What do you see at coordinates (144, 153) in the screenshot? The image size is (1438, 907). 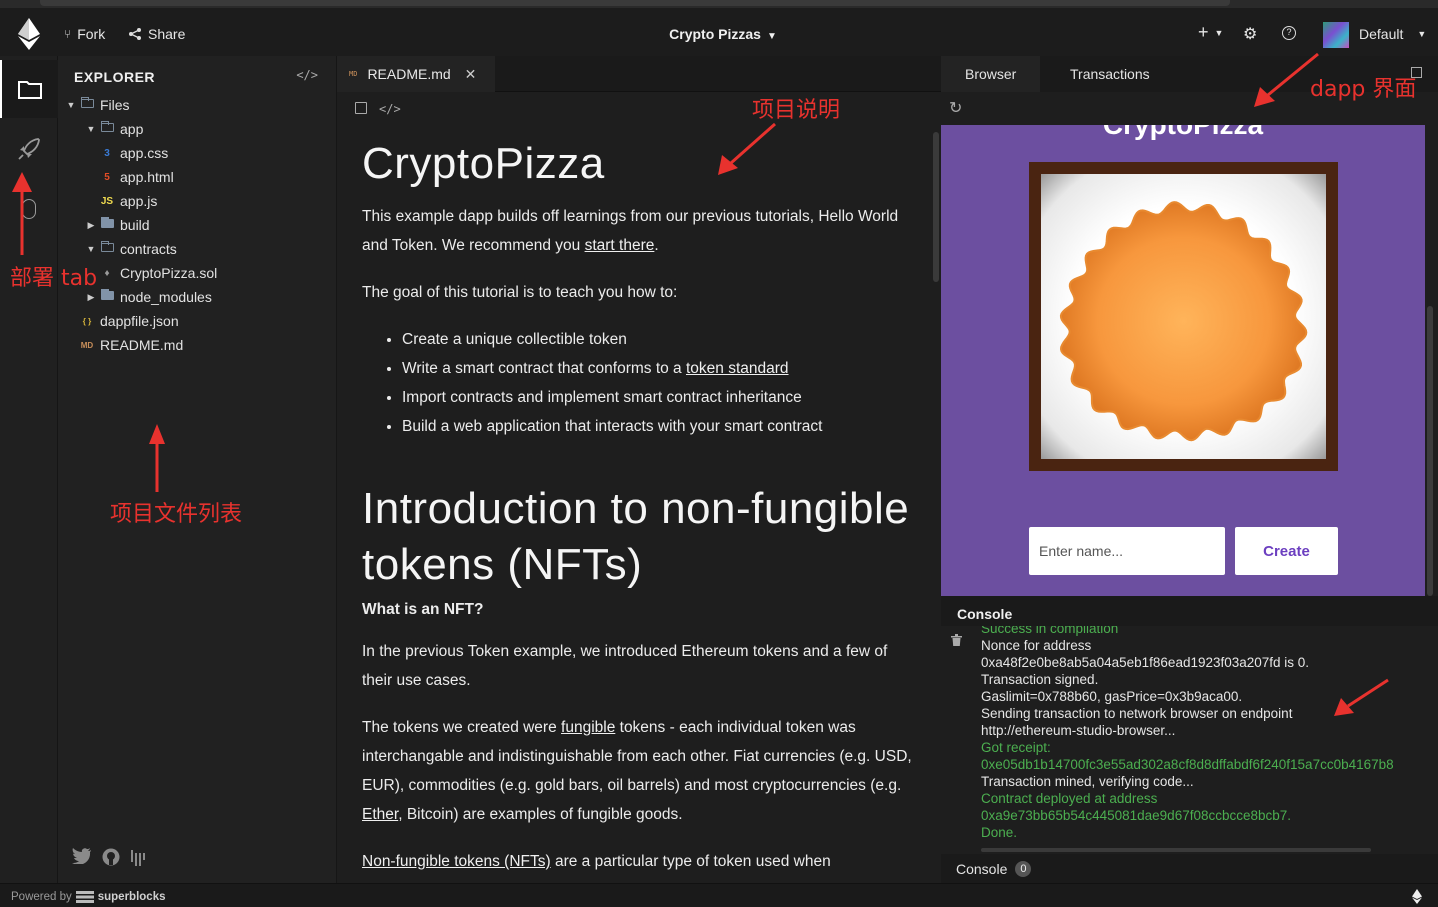 I see `tree-item-label: app.css` at bounding box center [144, 153].